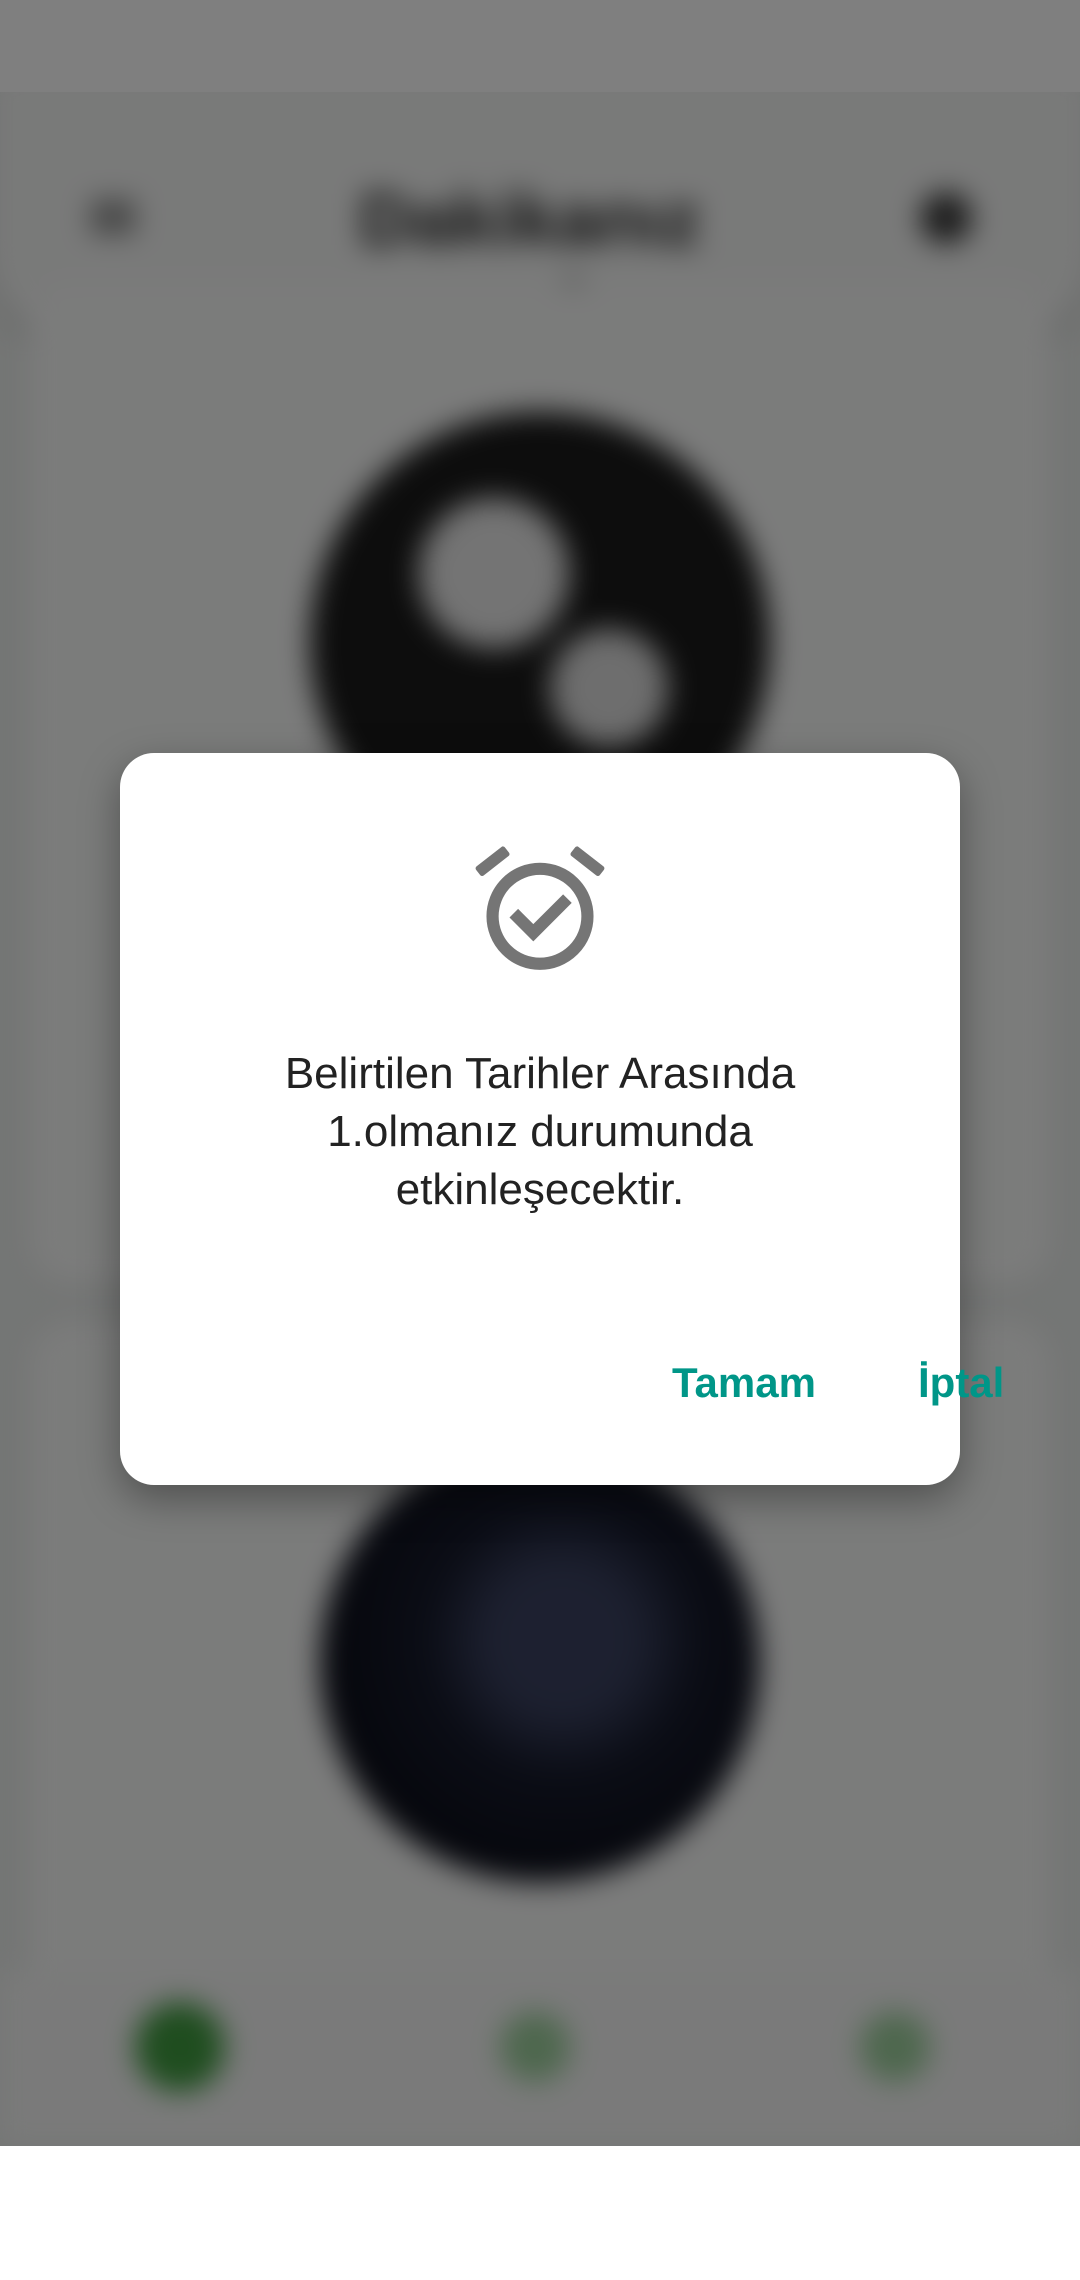  Describe the element at coordinates (540, 908) in the screenshot. I see `alarm-check-icon` at that location.